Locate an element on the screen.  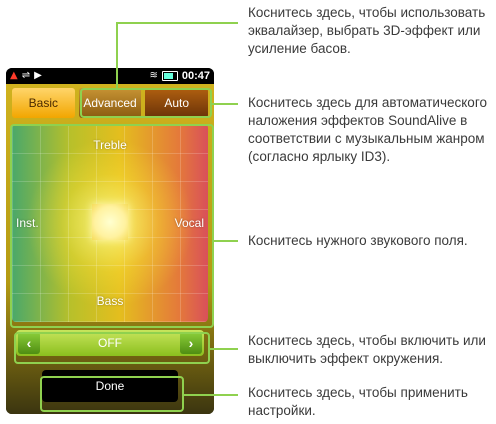
leader-line-done is located at coordinates (211, 395).